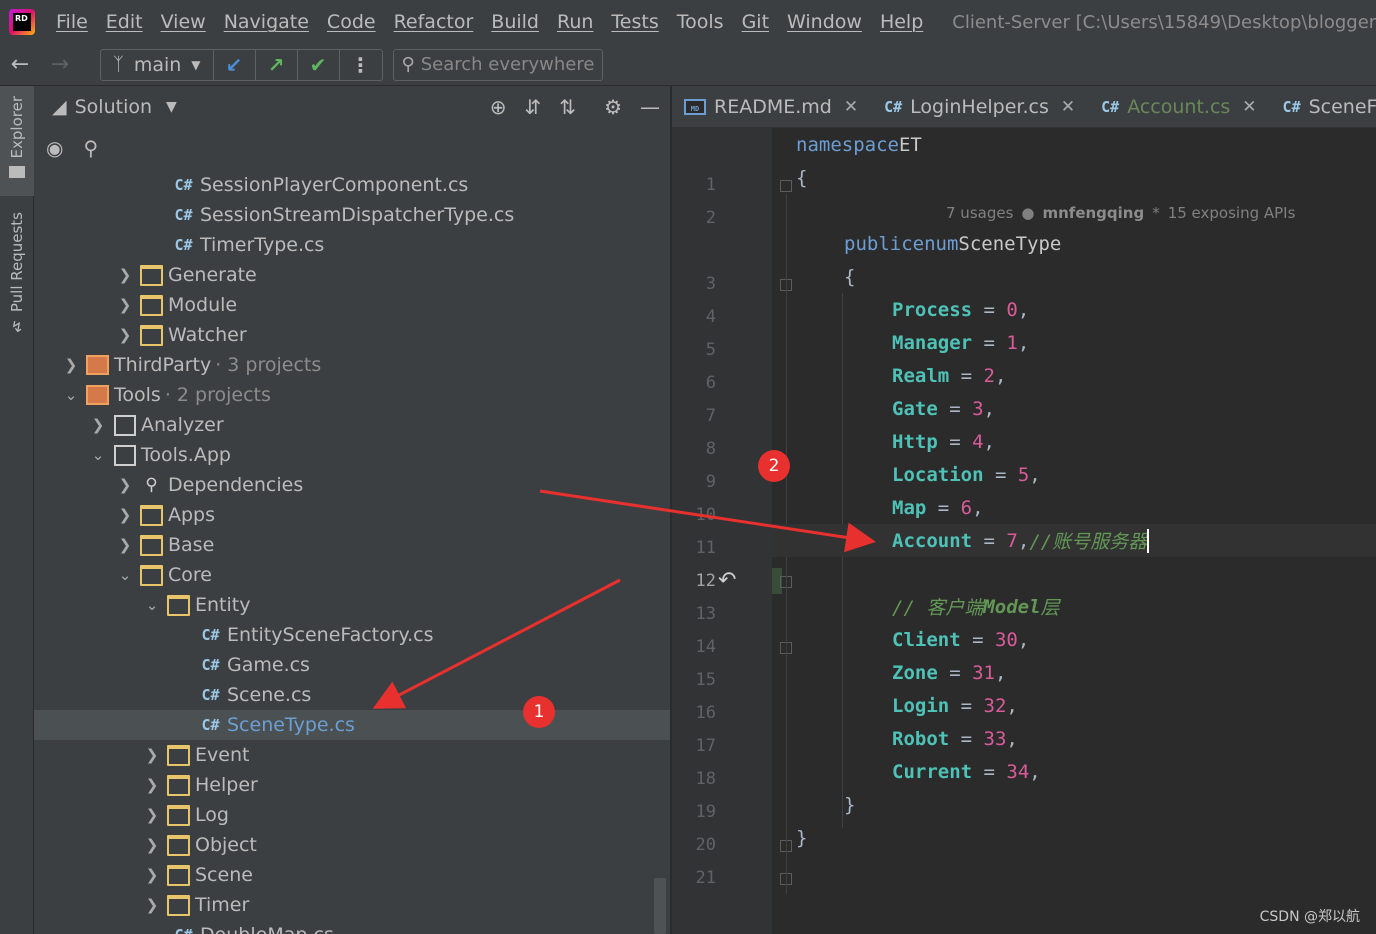 Image resolution: width=1376 pixels, height=934 pixels. I want to click on menu-edit: Edit, so click(124, 22).